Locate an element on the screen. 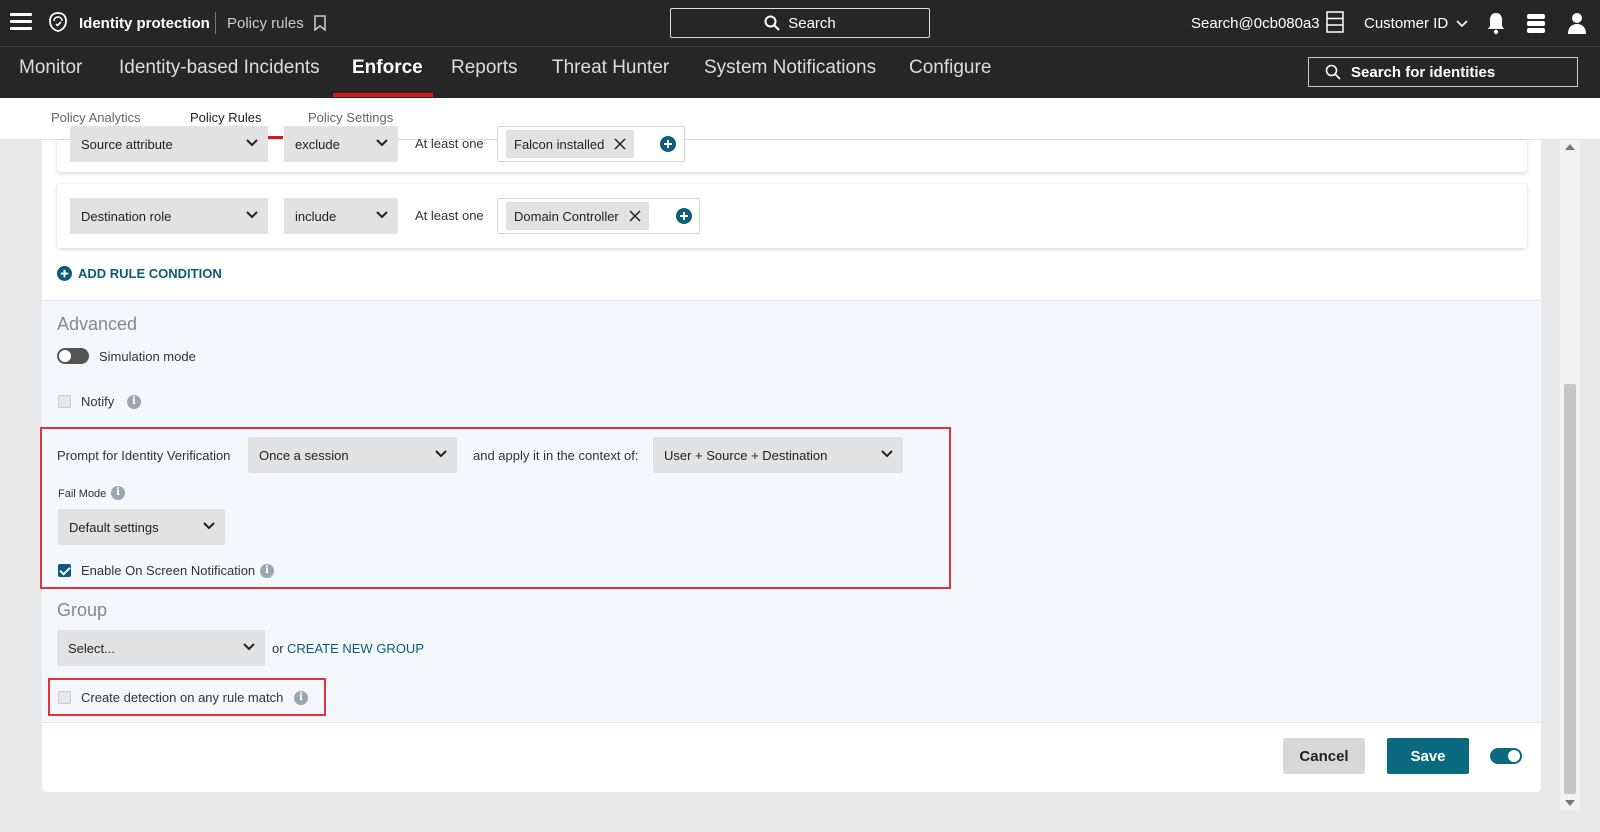 The width and height of the screenshot is (1600, 832). bookmark-icon is located at coordinates (320, 23).